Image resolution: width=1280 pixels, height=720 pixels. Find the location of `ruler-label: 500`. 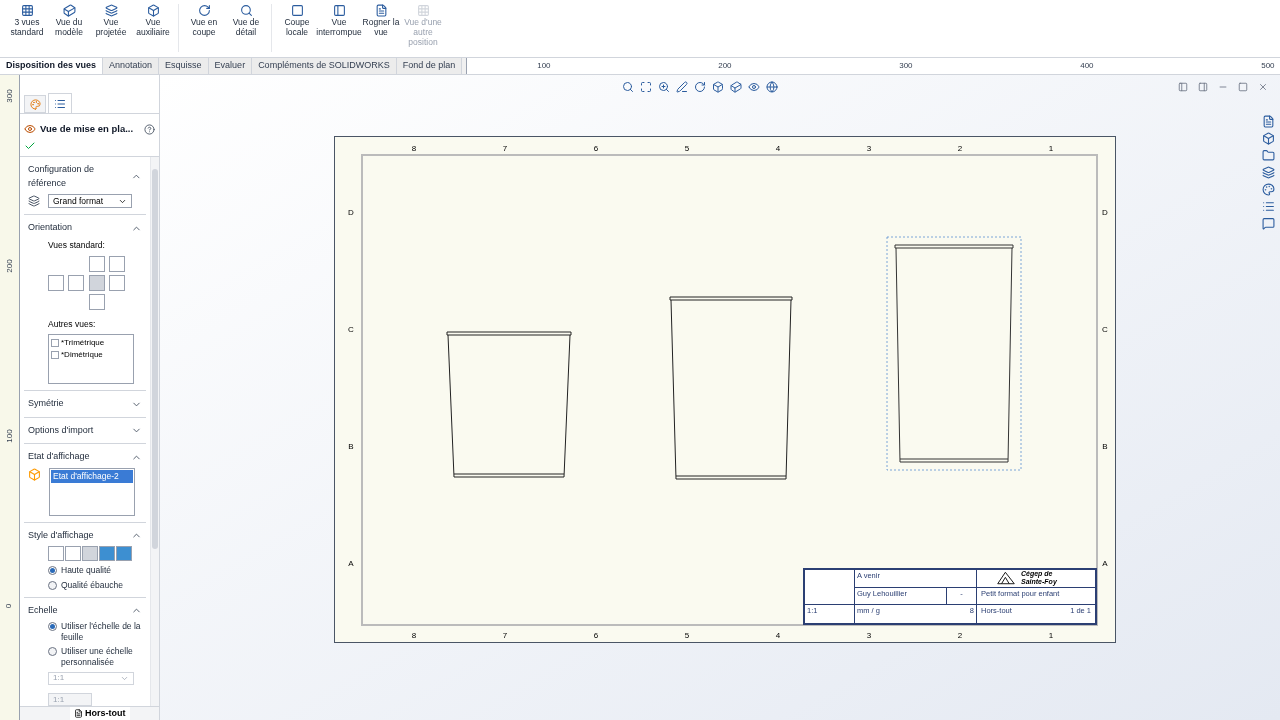

ruler-label: 500 is located at coordinates (1268, 66).